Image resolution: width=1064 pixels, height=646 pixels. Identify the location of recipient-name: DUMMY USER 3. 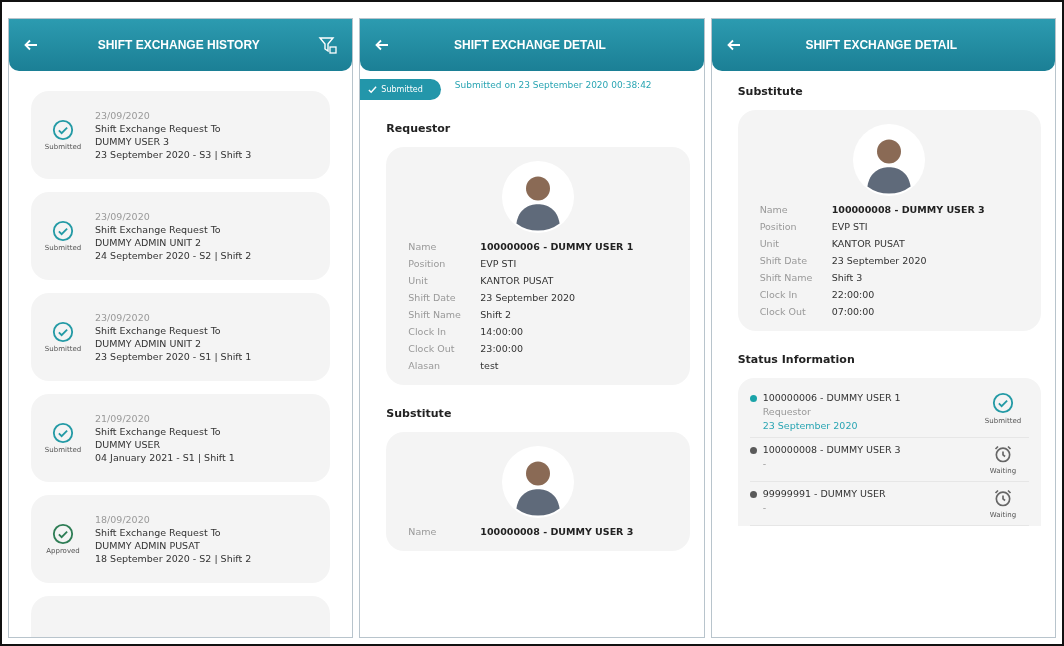
(133, 141).